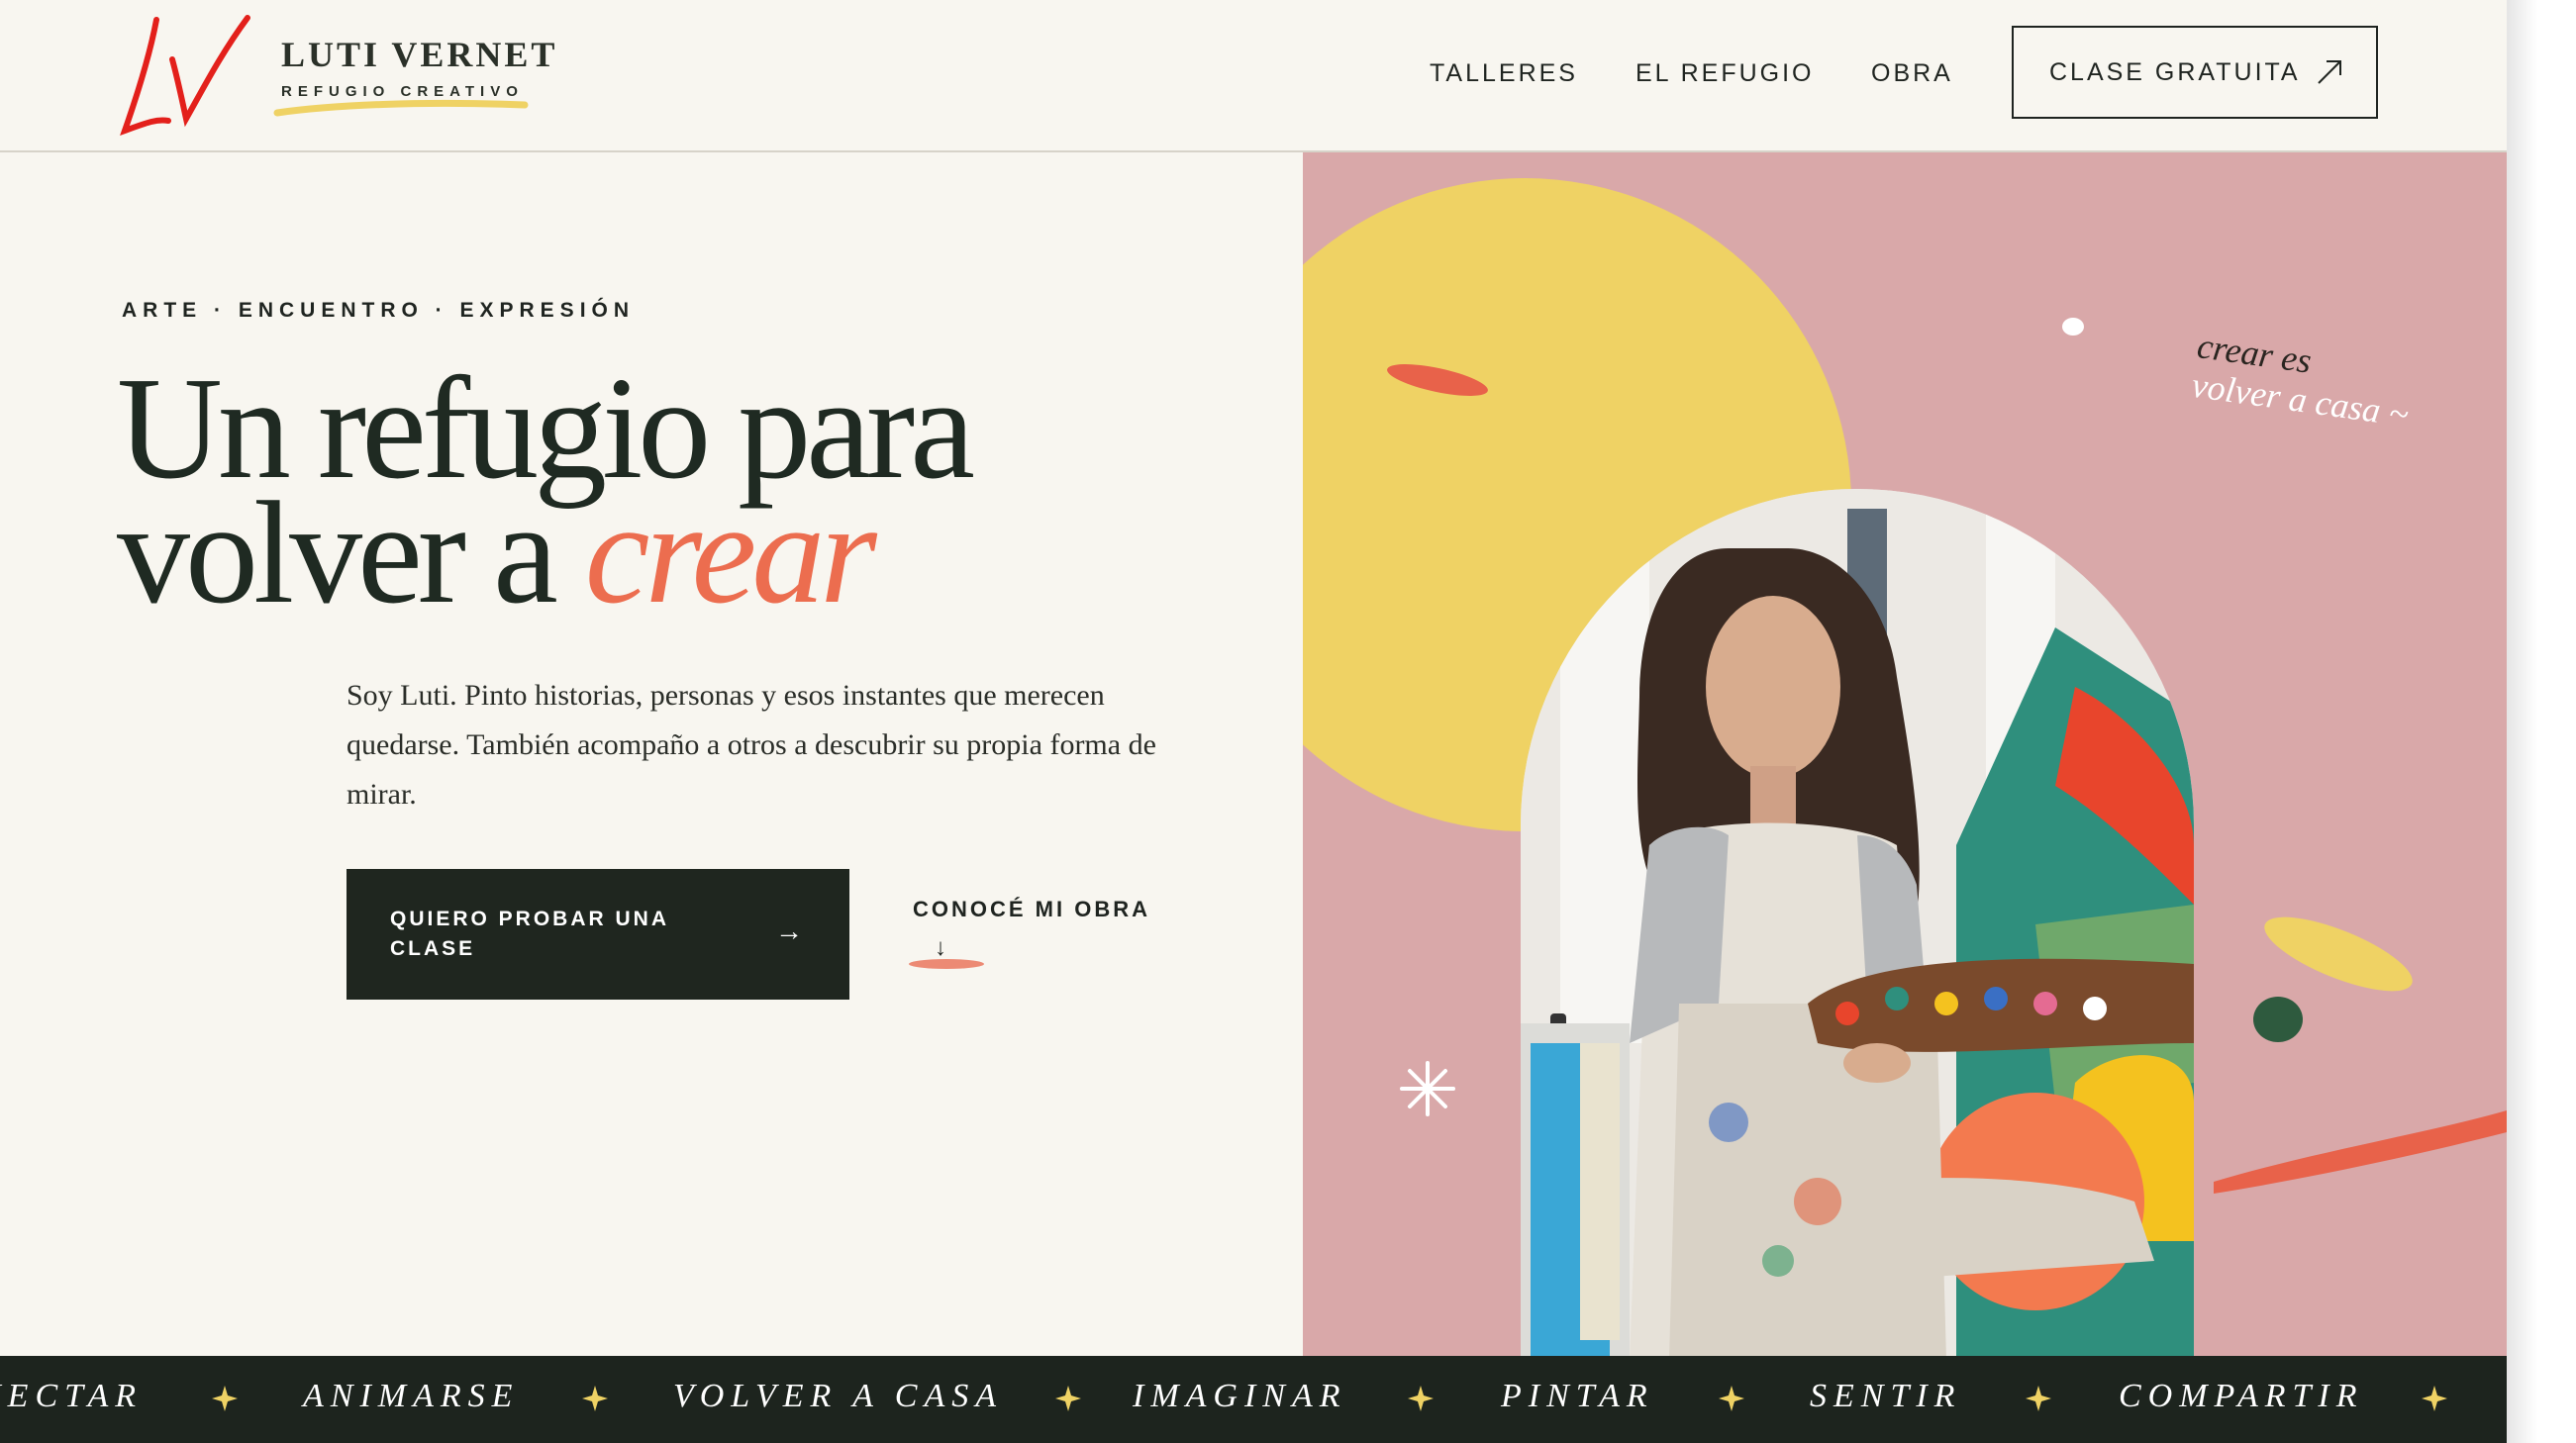 The width and height of the screenshot is (2576, 1443). What do you see at coordinates (1427, 1088) in the screenshot?
I see `sparkle-icon` at bounding box center [1427, 1088].